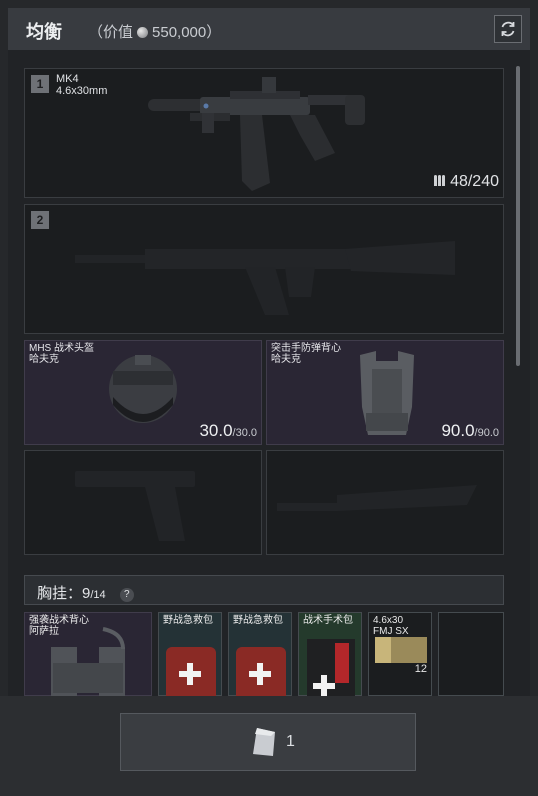 The width and height of the screenshot is (538, 796). I want to click on helmet-name: MHS 战术头盔 哈夫克, so click(61, 354).